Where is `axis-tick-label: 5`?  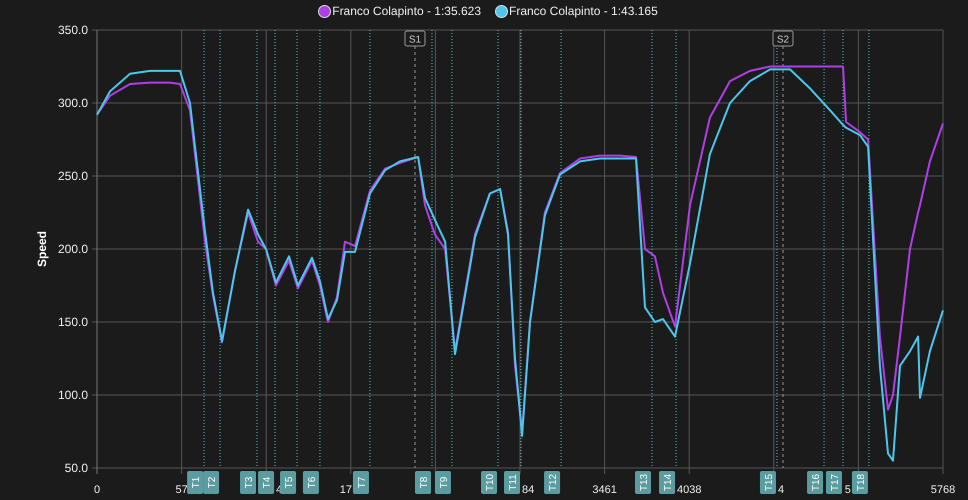
axis-tick-label: 5 is located at coordinates (847, 490).